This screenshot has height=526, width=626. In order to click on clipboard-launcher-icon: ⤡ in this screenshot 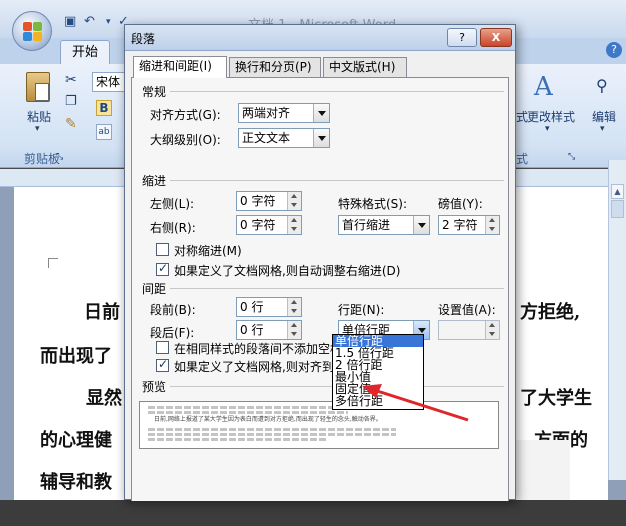, I will do `click(59, 157)`.